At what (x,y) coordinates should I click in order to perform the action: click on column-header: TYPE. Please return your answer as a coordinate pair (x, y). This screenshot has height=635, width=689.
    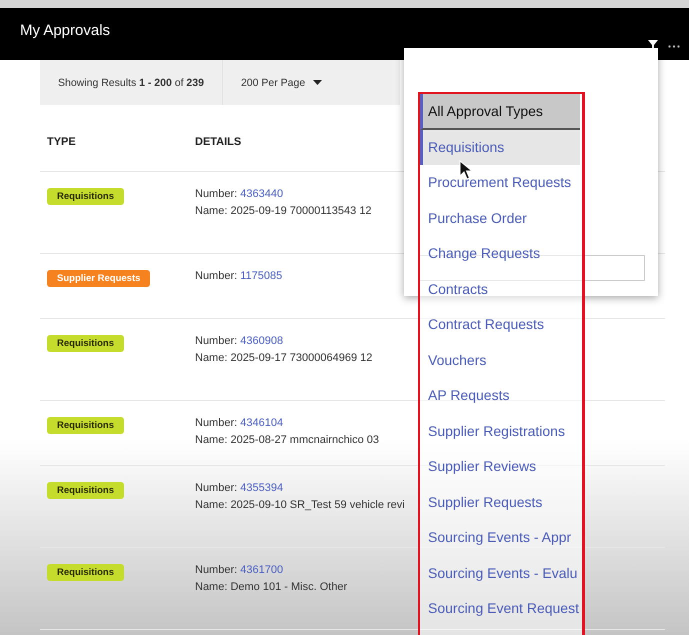
    Looking at the image, I should click on (61, 141).